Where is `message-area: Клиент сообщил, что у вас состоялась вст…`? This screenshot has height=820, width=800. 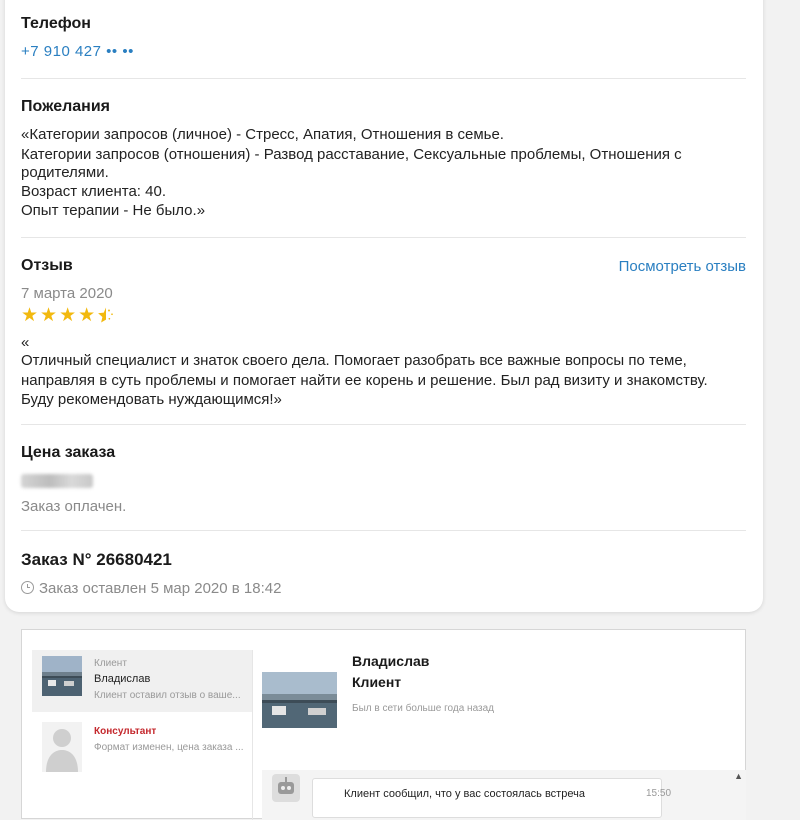 message-area: Клиент сообщил, что у вас состоялась вст… is located at coordinates (504, 795).